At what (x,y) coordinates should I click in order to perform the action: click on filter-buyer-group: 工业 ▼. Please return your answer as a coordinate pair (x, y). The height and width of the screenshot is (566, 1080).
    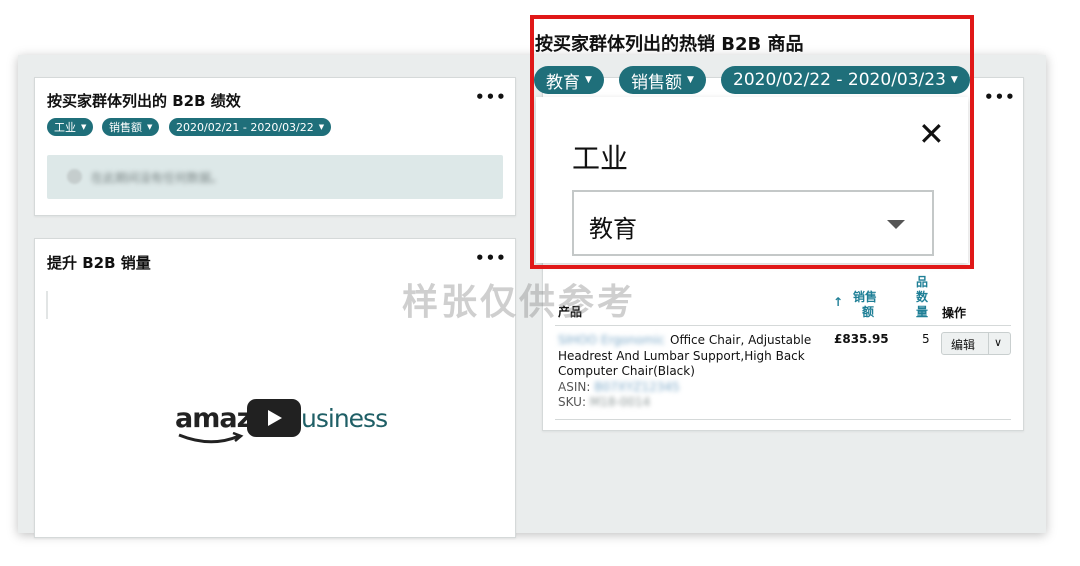
    Looking at the image, I should click on (70, 127).